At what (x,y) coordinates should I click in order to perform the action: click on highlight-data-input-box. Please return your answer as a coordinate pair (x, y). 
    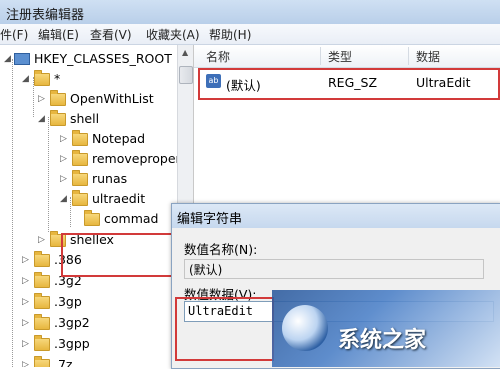
    Looking at the image, I should click on (224, 329).